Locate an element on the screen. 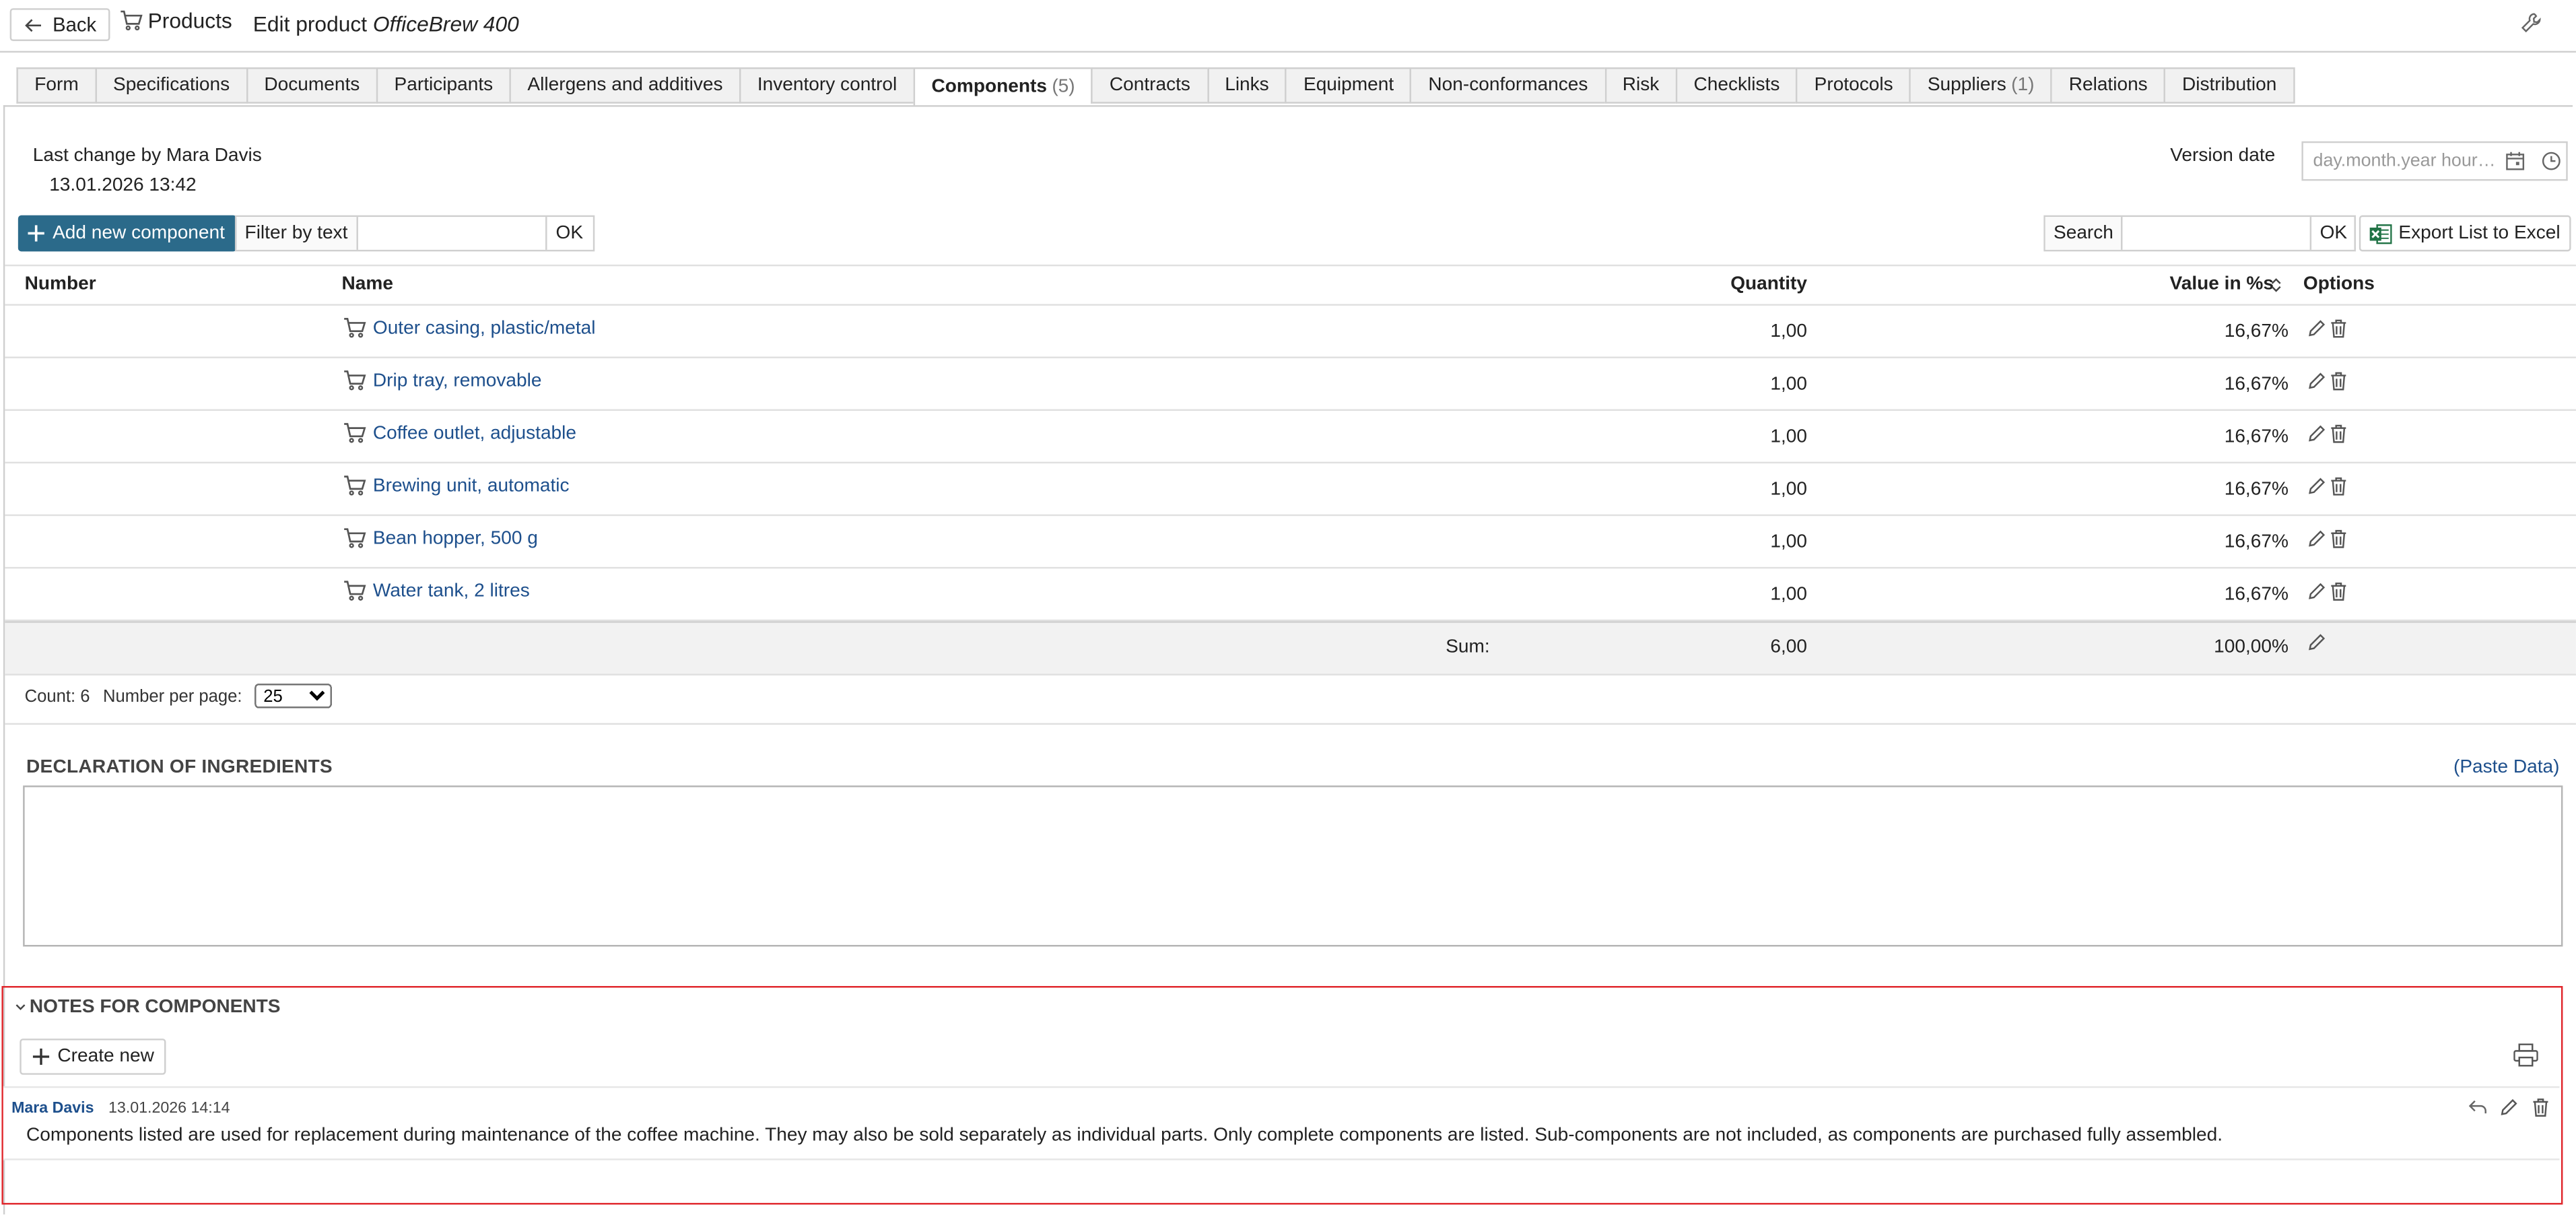 The image size is (2576, 1215). filter-label: Filter by text is located at coordinates (297, 233).